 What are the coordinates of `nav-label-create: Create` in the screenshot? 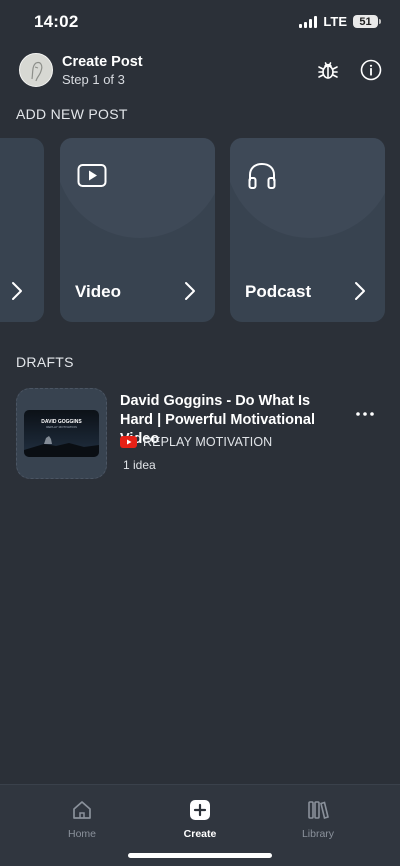 It's located at (200, 834).